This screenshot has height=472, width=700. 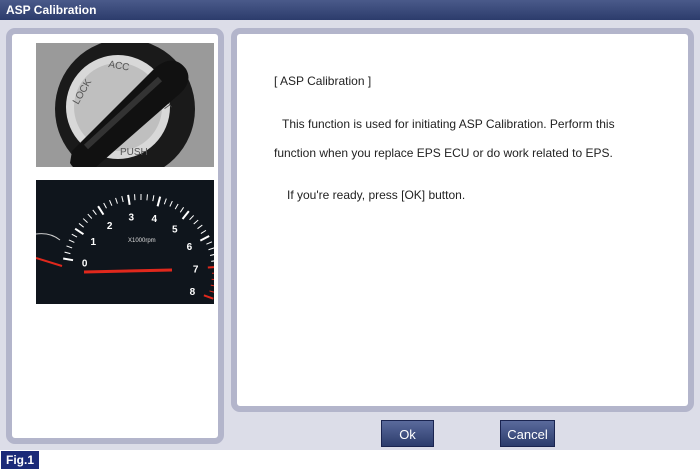 What do you see at coordinates (134, 152) in the screenshot?
I see `svg-text: PUSH` at bounding box center [134, 152].